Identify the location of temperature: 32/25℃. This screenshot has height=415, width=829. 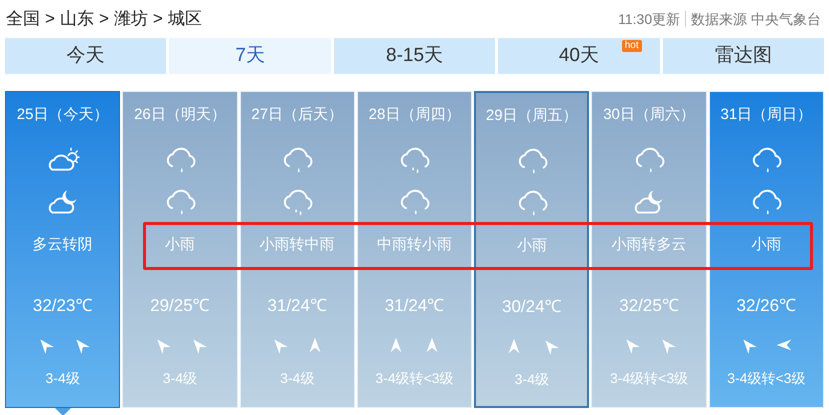
(649, 306).